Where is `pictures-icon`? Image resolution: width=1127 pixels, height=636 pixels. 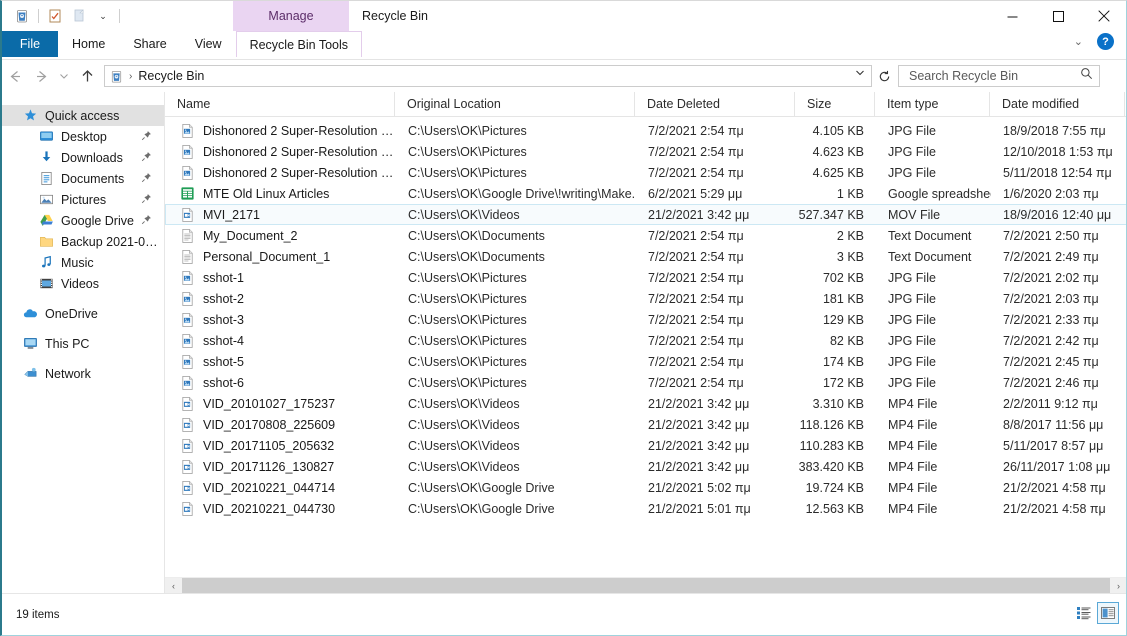
pictures-icon is located at coordinates (46, 200).